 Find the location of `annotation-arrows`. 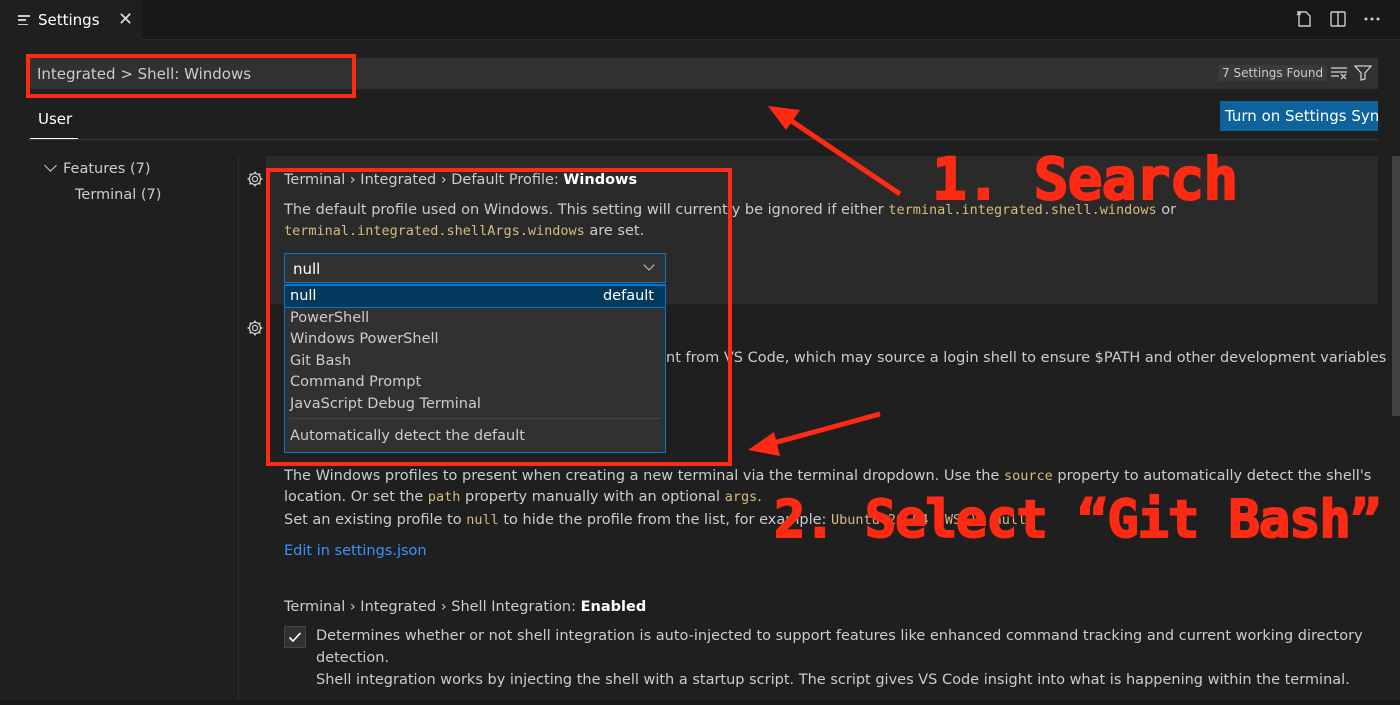

annotation-arrows is located at coordinates (825, 281).